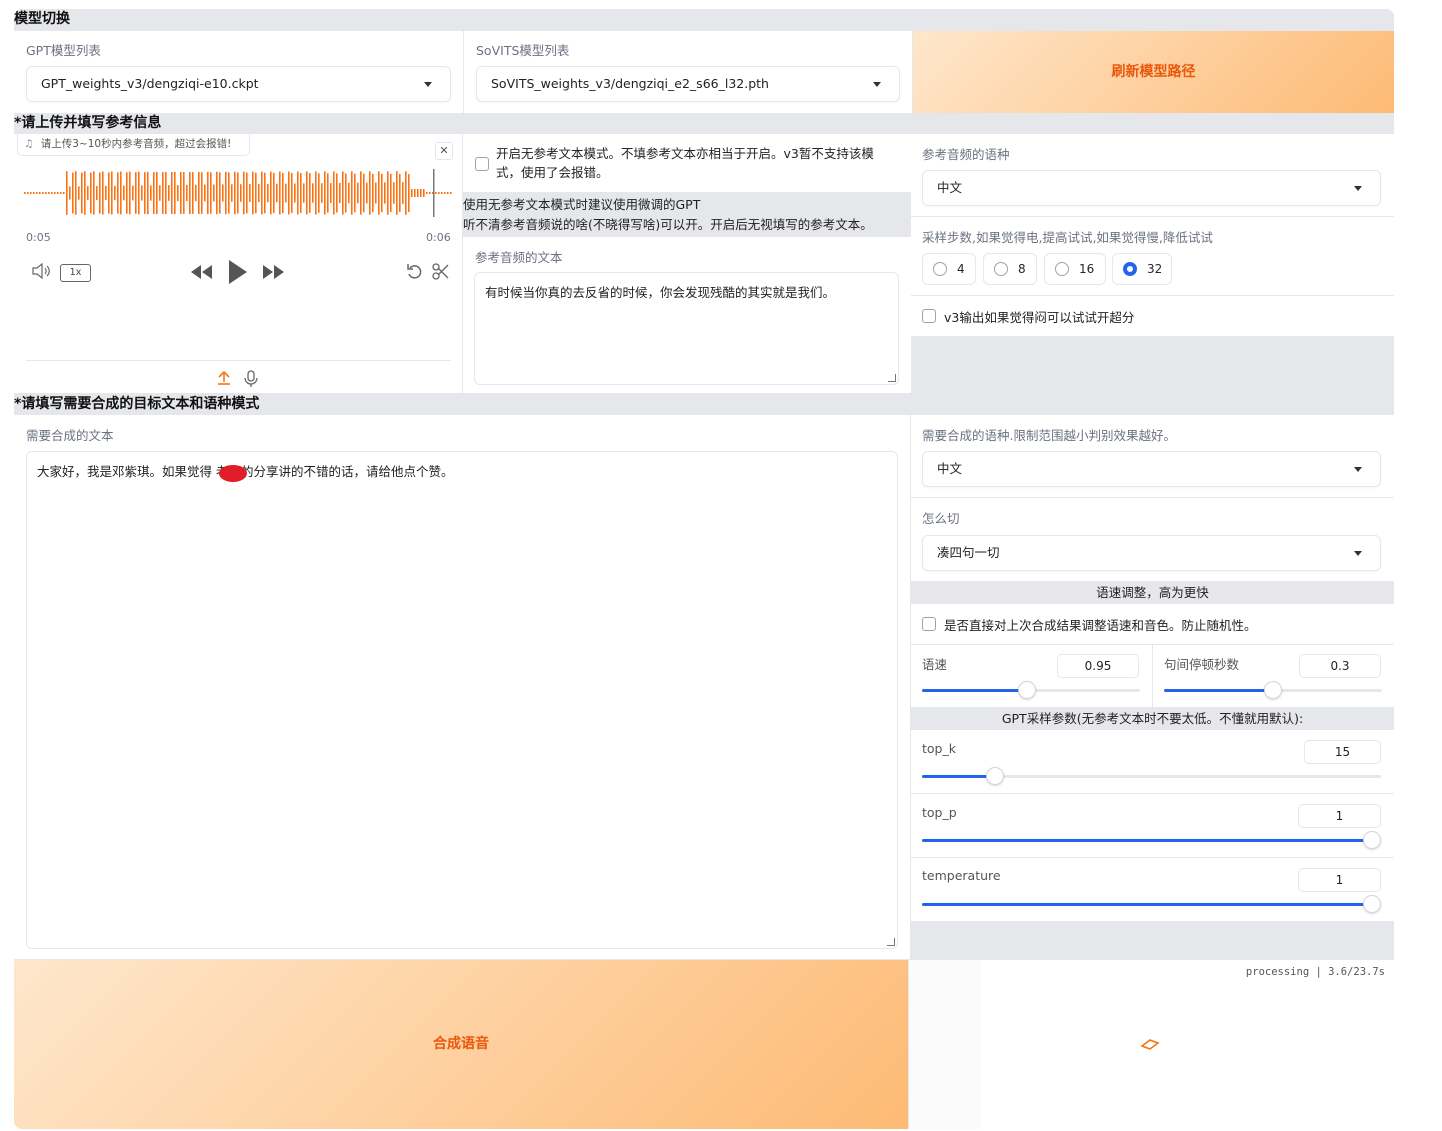 This screenshot has height=1131, width=1442. What do you see at coordinates (461, 1044) in the screenshot?
I see `synthesize-button: 合成语音` at bounding box center [461, 1044].